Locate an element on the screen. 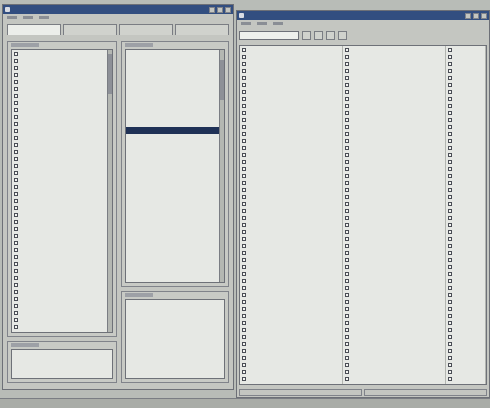  tab is located at coordinates (34, 29).